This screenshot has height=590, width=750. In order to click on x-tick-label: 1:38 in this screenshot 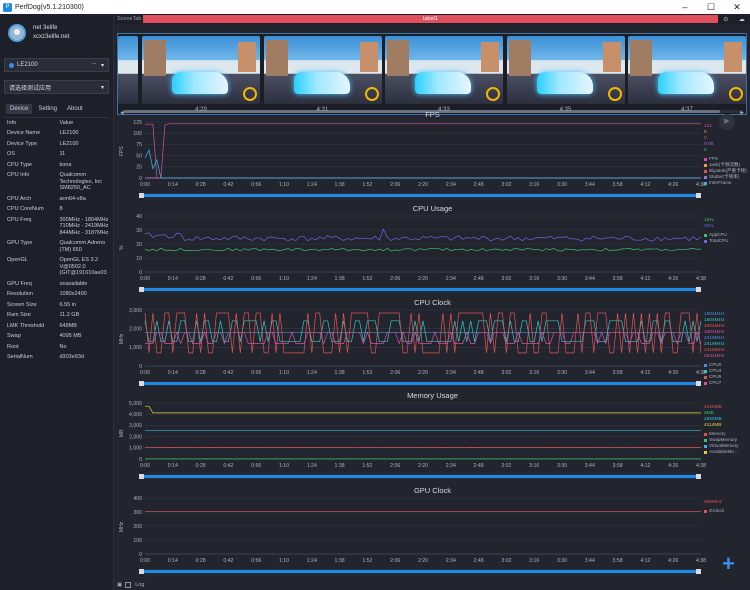, I will do `click(340, 185)`.